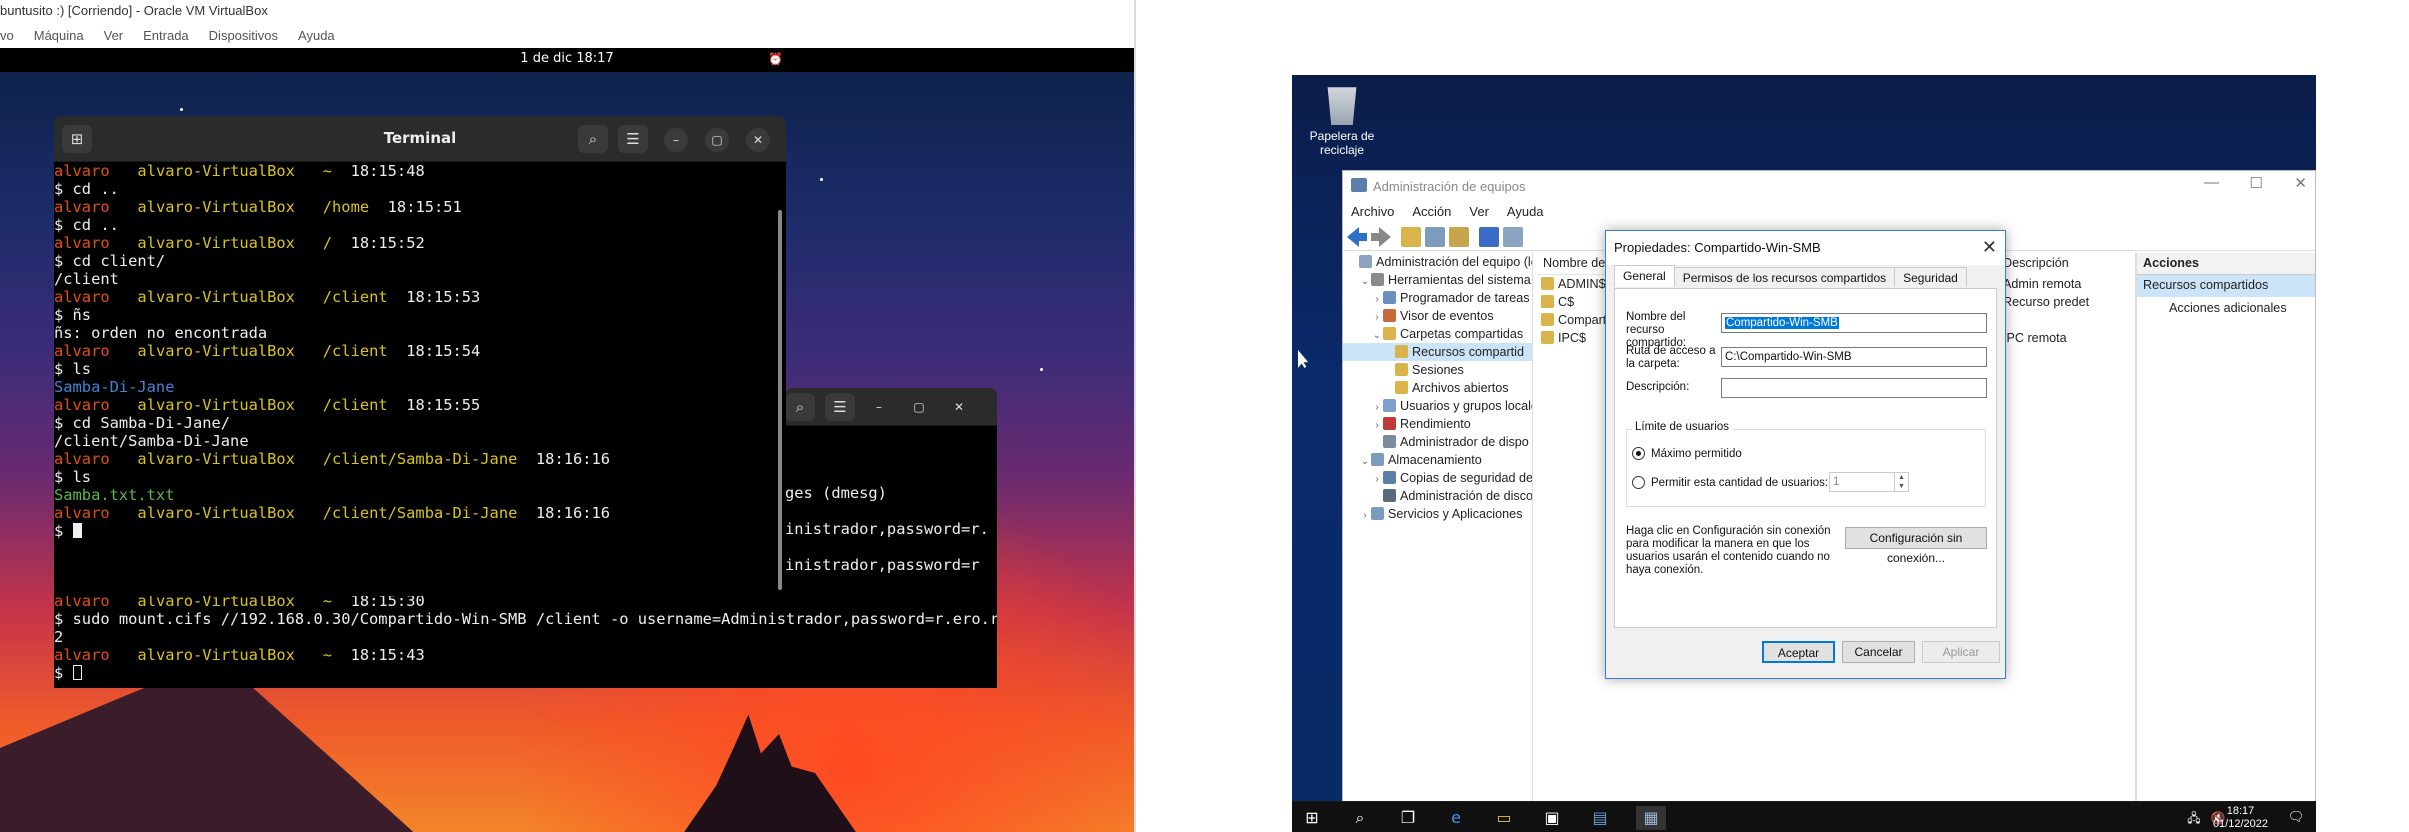  Describe the element at coordinates (1381, 237) in the screenshot. I see `forward-icon` at that location.